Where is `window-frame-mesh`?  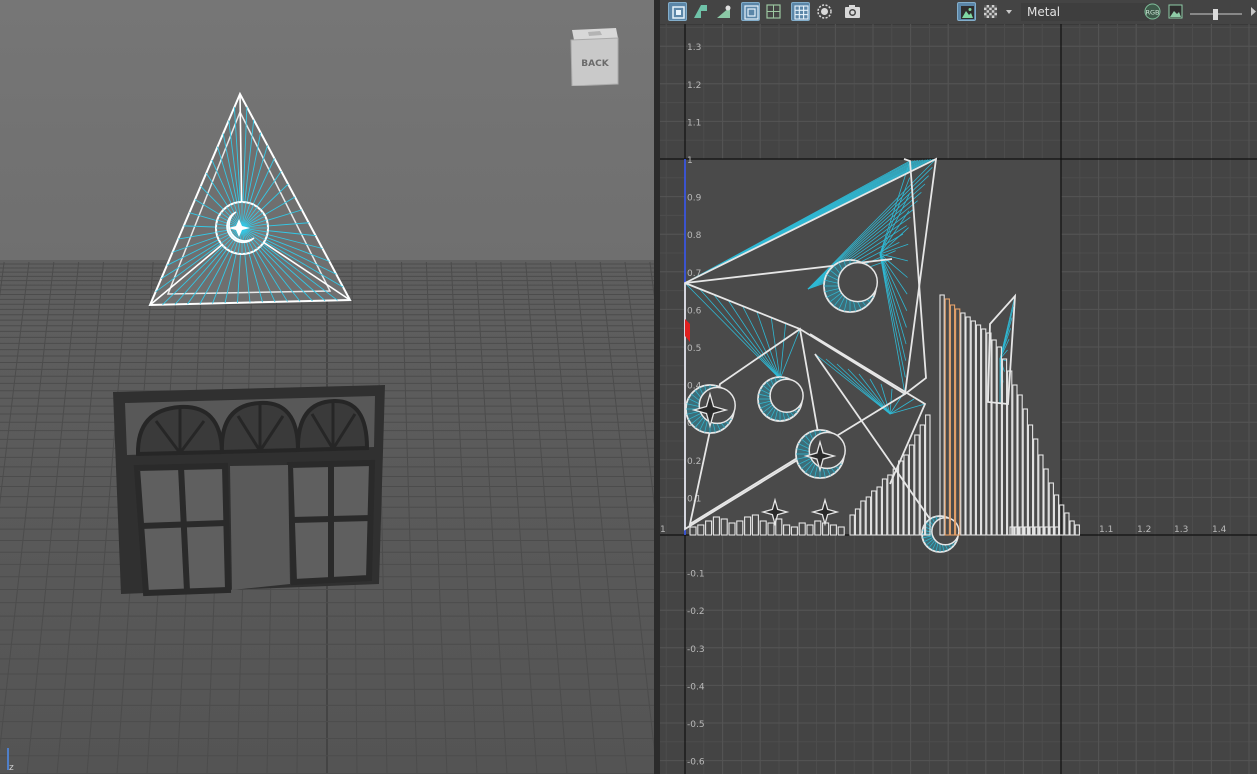 window-frame-mesh is located at coordinates (249, 491).